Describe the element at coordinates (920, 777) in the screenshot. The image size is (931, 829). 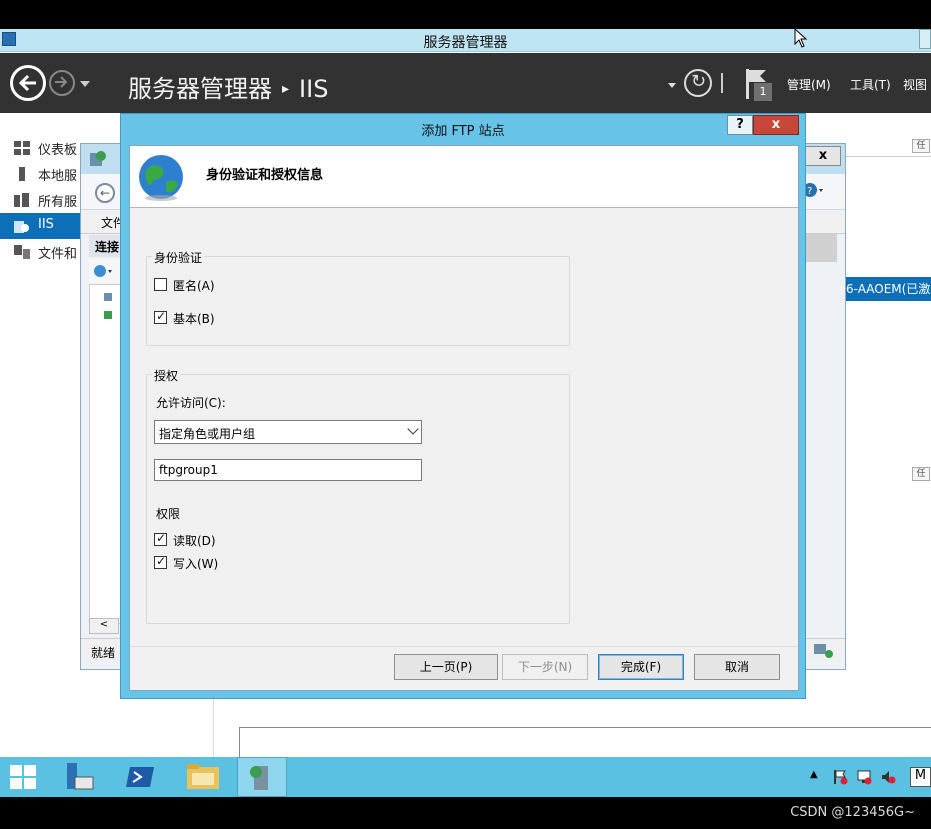
I see `input-method-indicator: M` at that location.